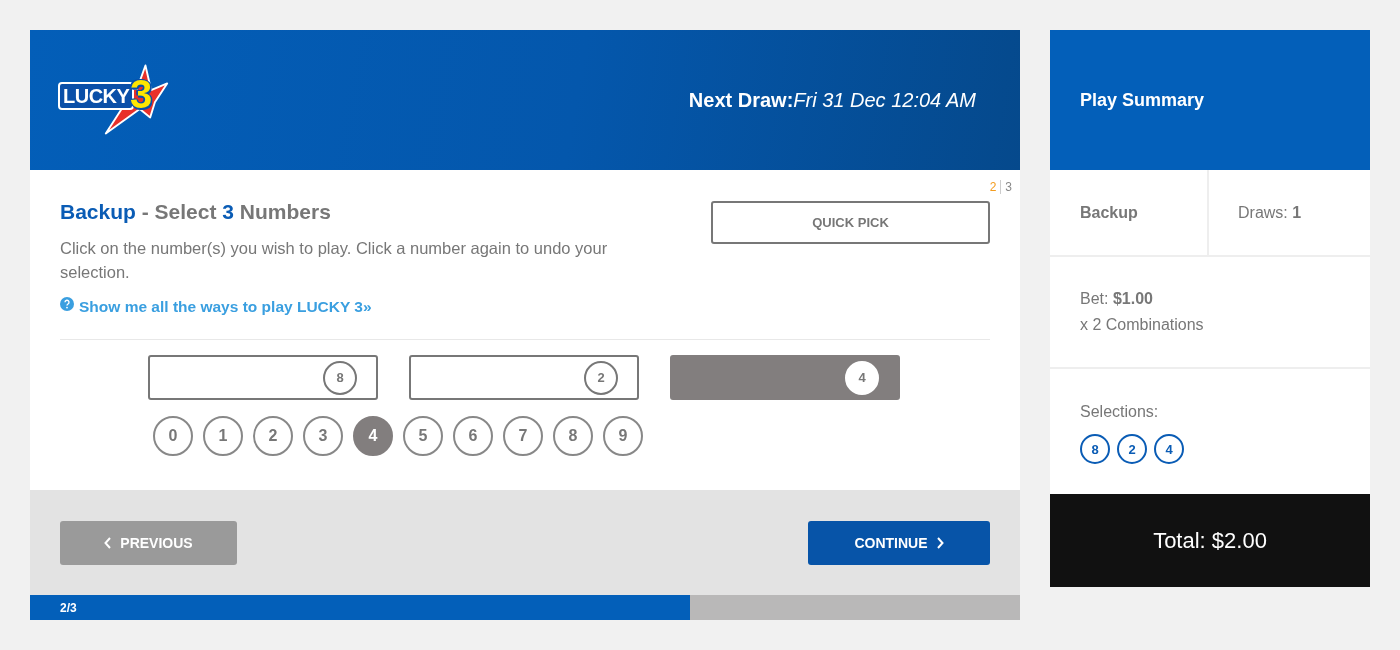  Describe the element at coordinates (993, 186) in the screenshot. I see `step-current: 2` at that location.